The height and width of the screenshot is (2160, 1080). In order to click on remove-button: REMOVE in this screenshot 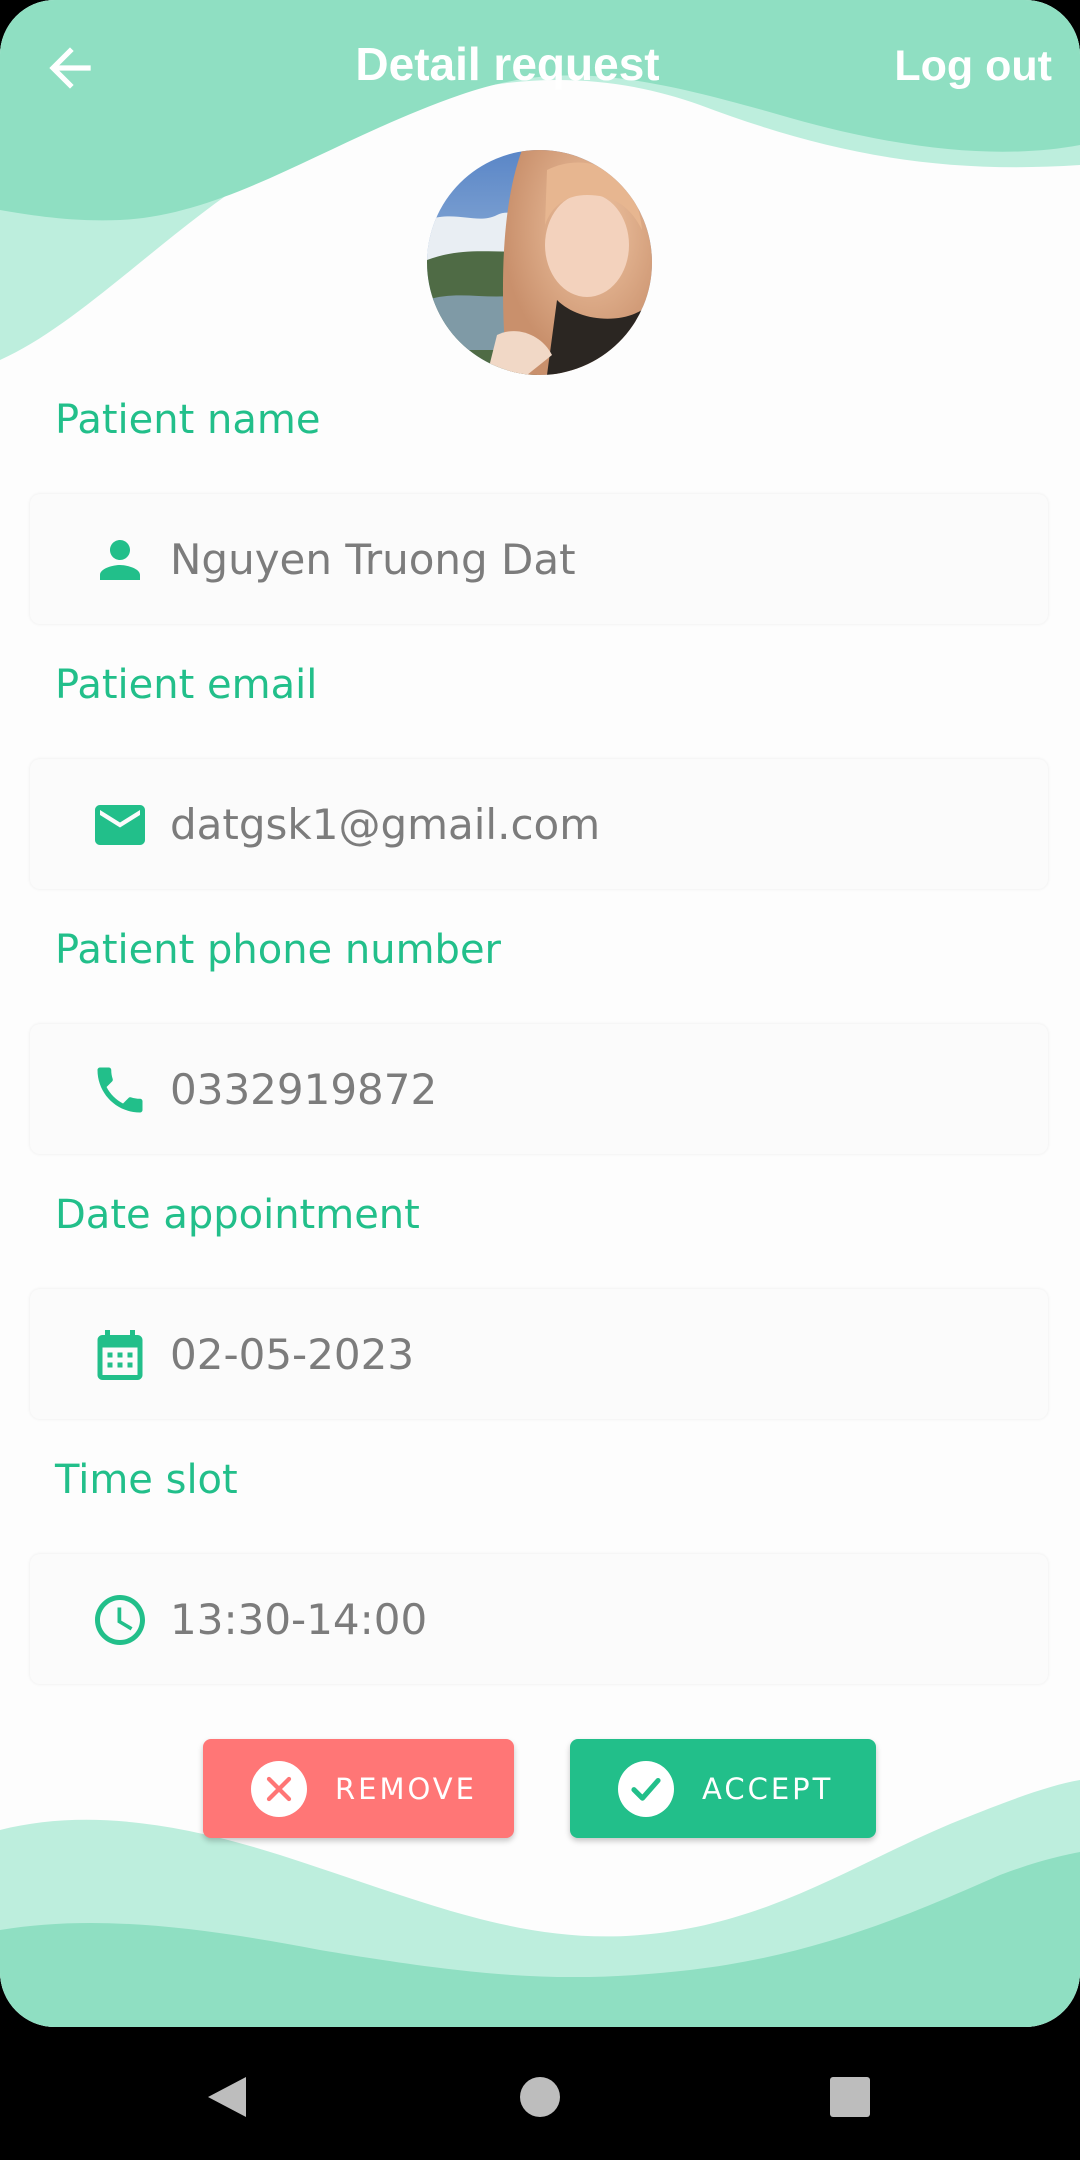, I will do `click(358, 1788)`.